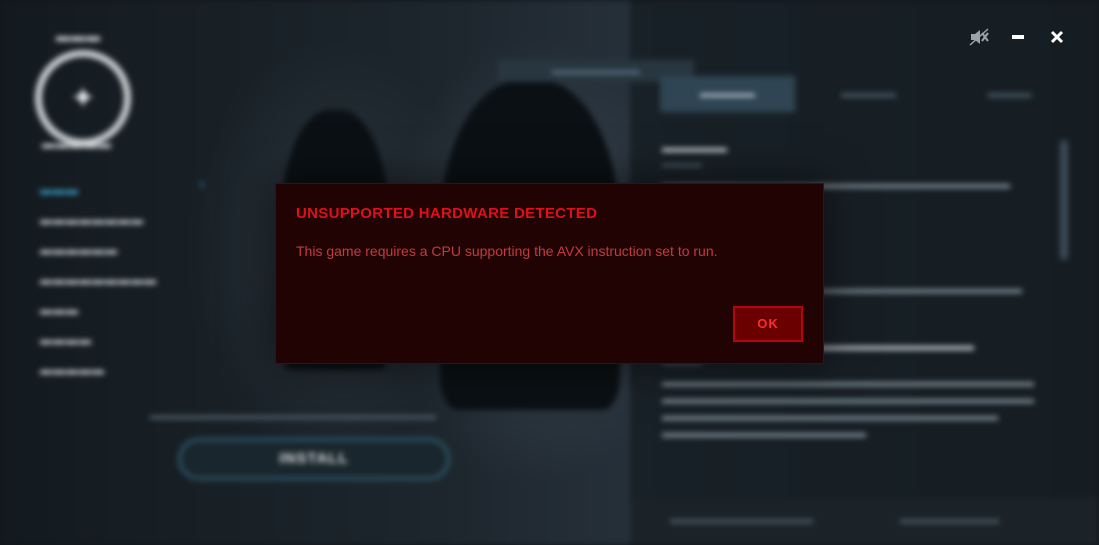  What do you see at coordinates (864, 521) in the screenshot?
I see `footer-bar: ▬▬▬▬▬▬▬▬▬▬▬▬▬ ▬▬▬▬▬▬▬▬▬` at bounding box center [864, 521].